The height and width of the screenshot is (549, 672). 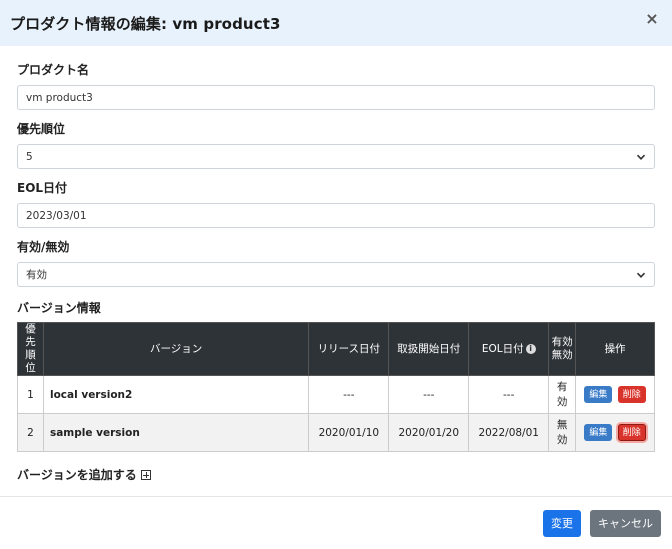 I want to click on priority-select: 5, so click(x=336, y=156).